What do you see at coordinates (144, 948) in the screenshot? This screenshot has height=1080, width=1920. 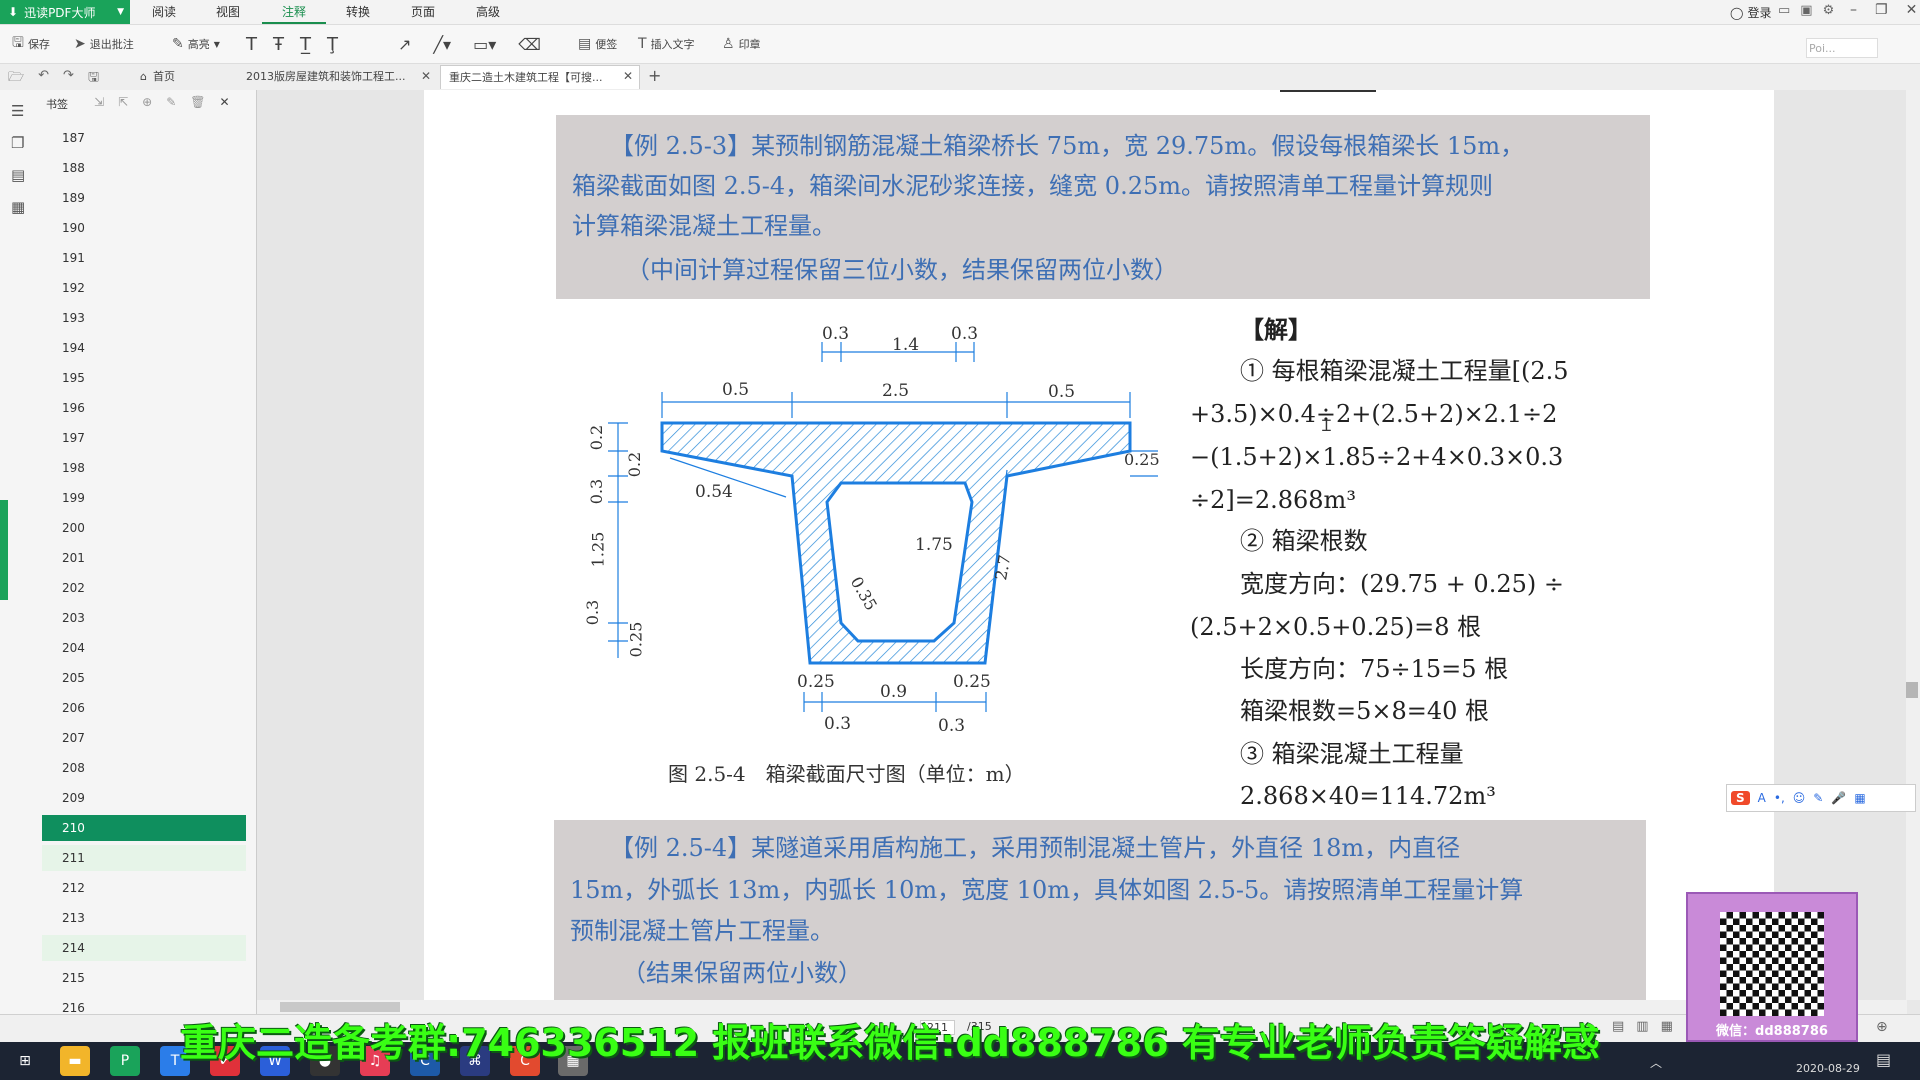 I see `bookmark-item: 214` at bounding box center [144, 948].